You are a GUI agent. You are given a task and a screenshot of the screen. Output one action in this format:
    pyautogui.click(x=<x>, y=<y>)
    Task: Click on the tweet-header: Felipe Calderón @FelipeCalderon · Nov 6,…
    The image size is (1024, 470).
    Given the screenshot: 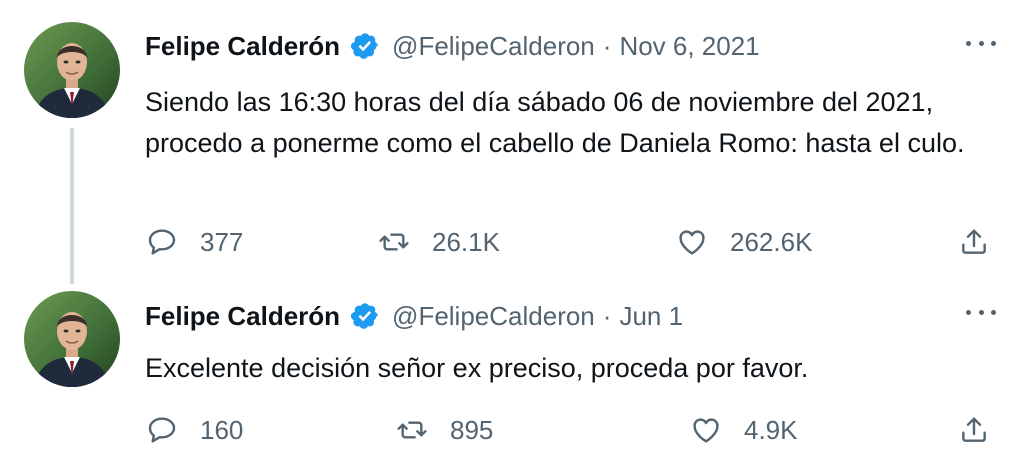 What is the action you would take?
    pyautogui.click(x=452, y=46)
    